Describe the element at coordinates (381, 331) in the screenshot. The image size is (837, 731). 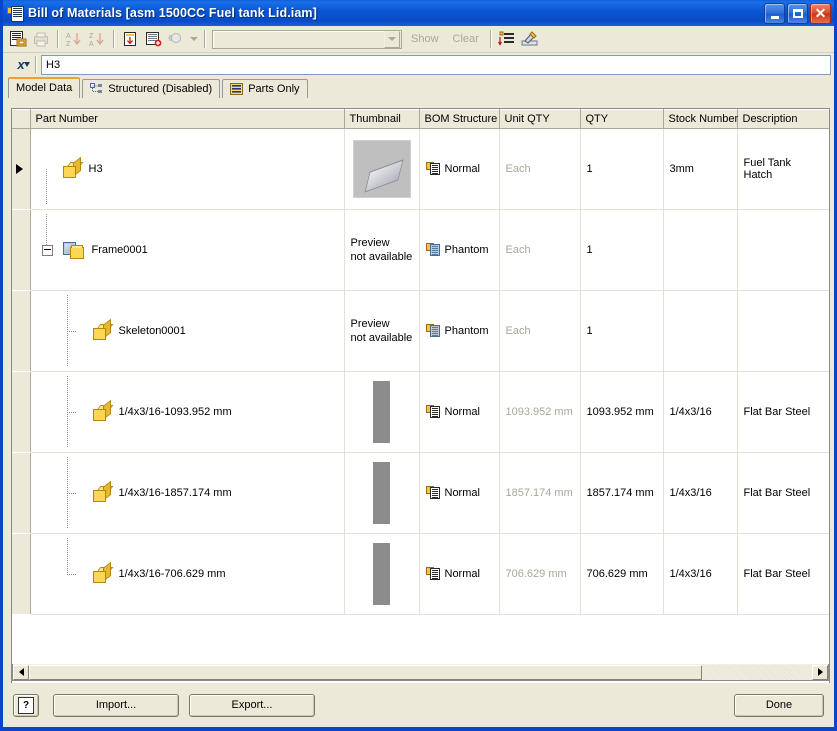
I see `no-preview-text: Preview not available` at that location.